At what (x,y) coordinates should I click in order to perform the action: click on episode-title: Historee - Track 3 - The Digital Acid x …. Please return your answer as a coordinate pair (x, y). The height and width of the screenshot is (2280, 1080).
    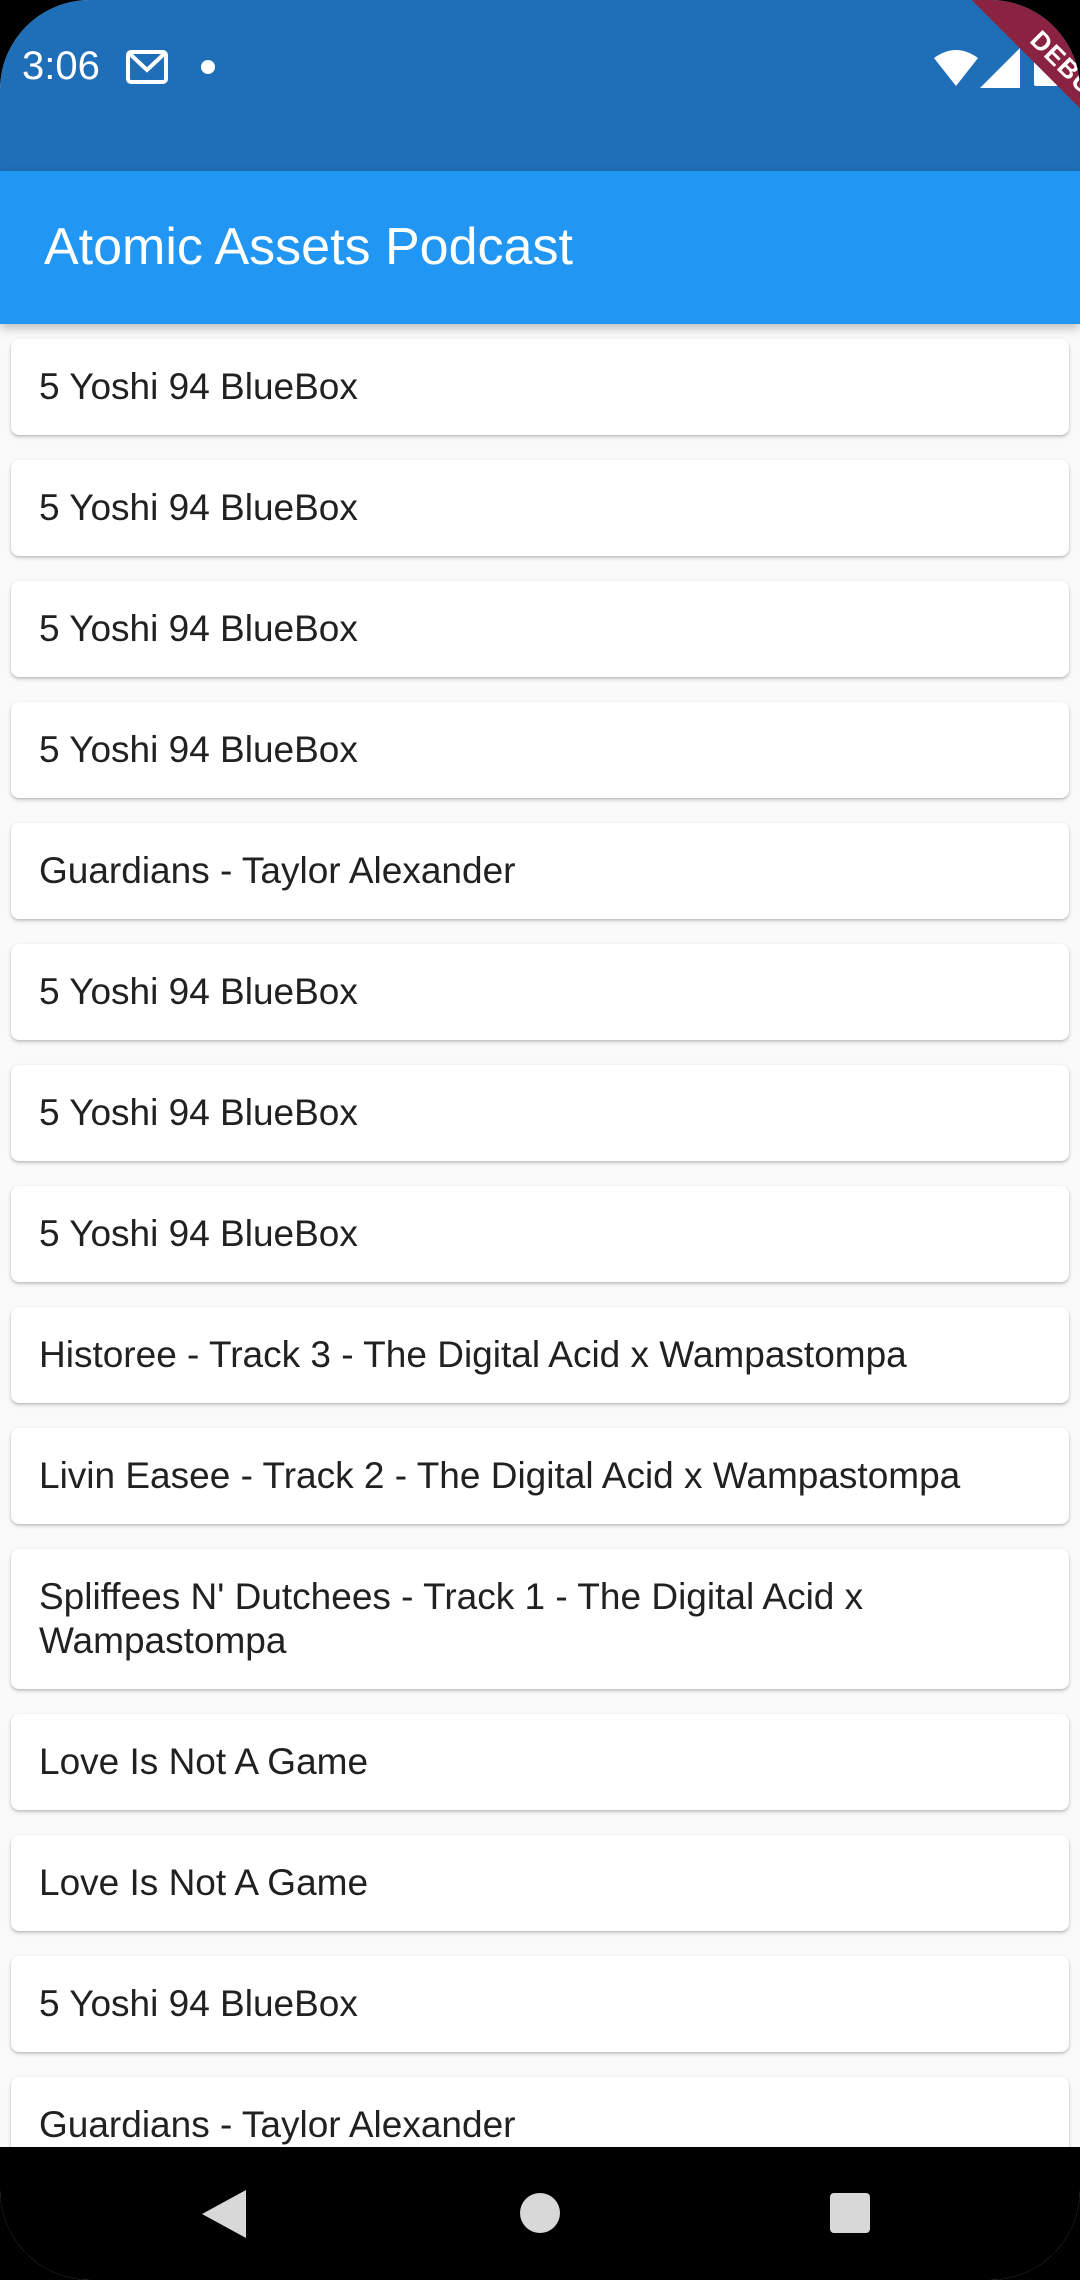
    Looking at the image, I should click on (473, 1354).